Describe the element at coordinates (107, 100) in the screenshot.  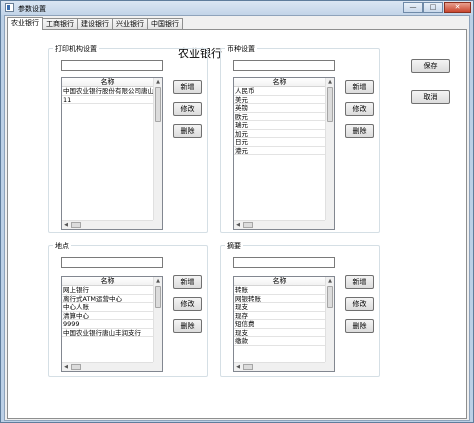
I see `list-item: 11` at that location.